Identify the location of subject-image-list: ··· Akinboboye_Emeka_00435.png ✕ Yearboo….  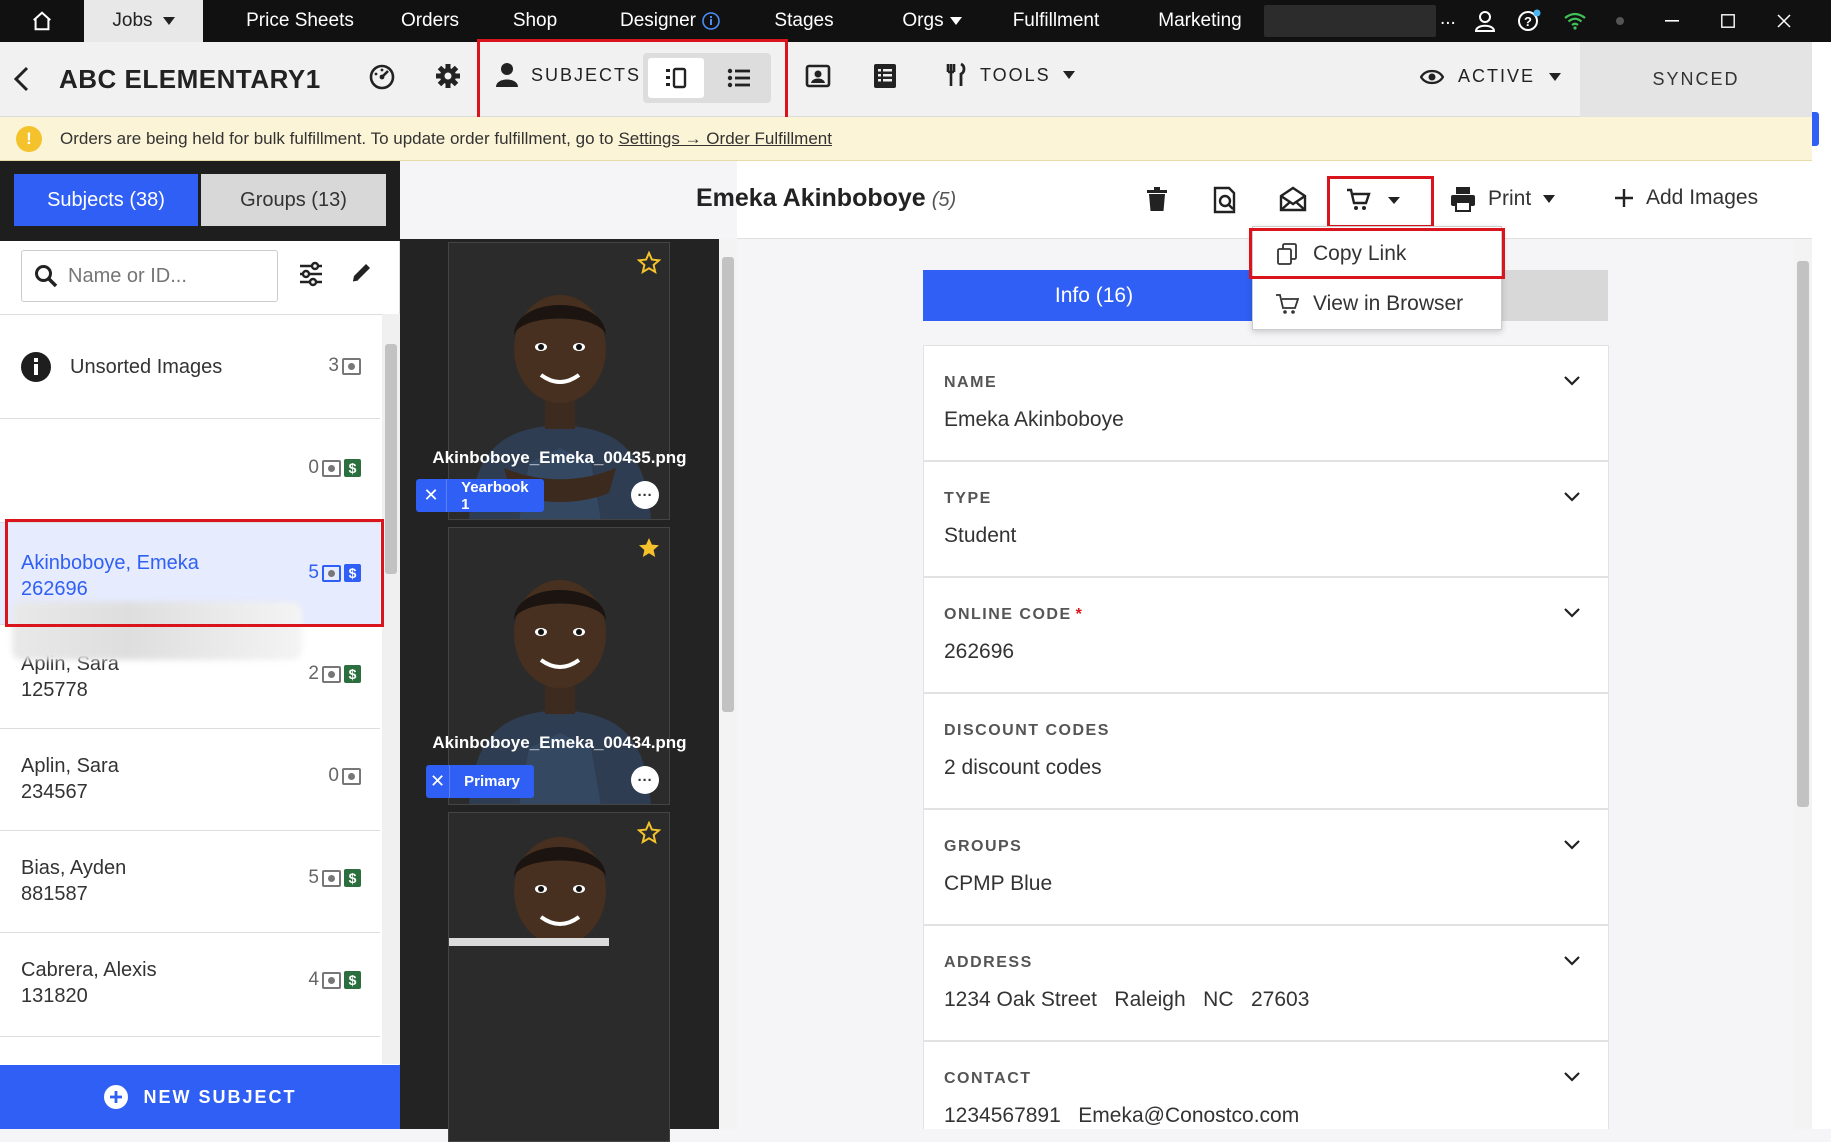
(559, 690).